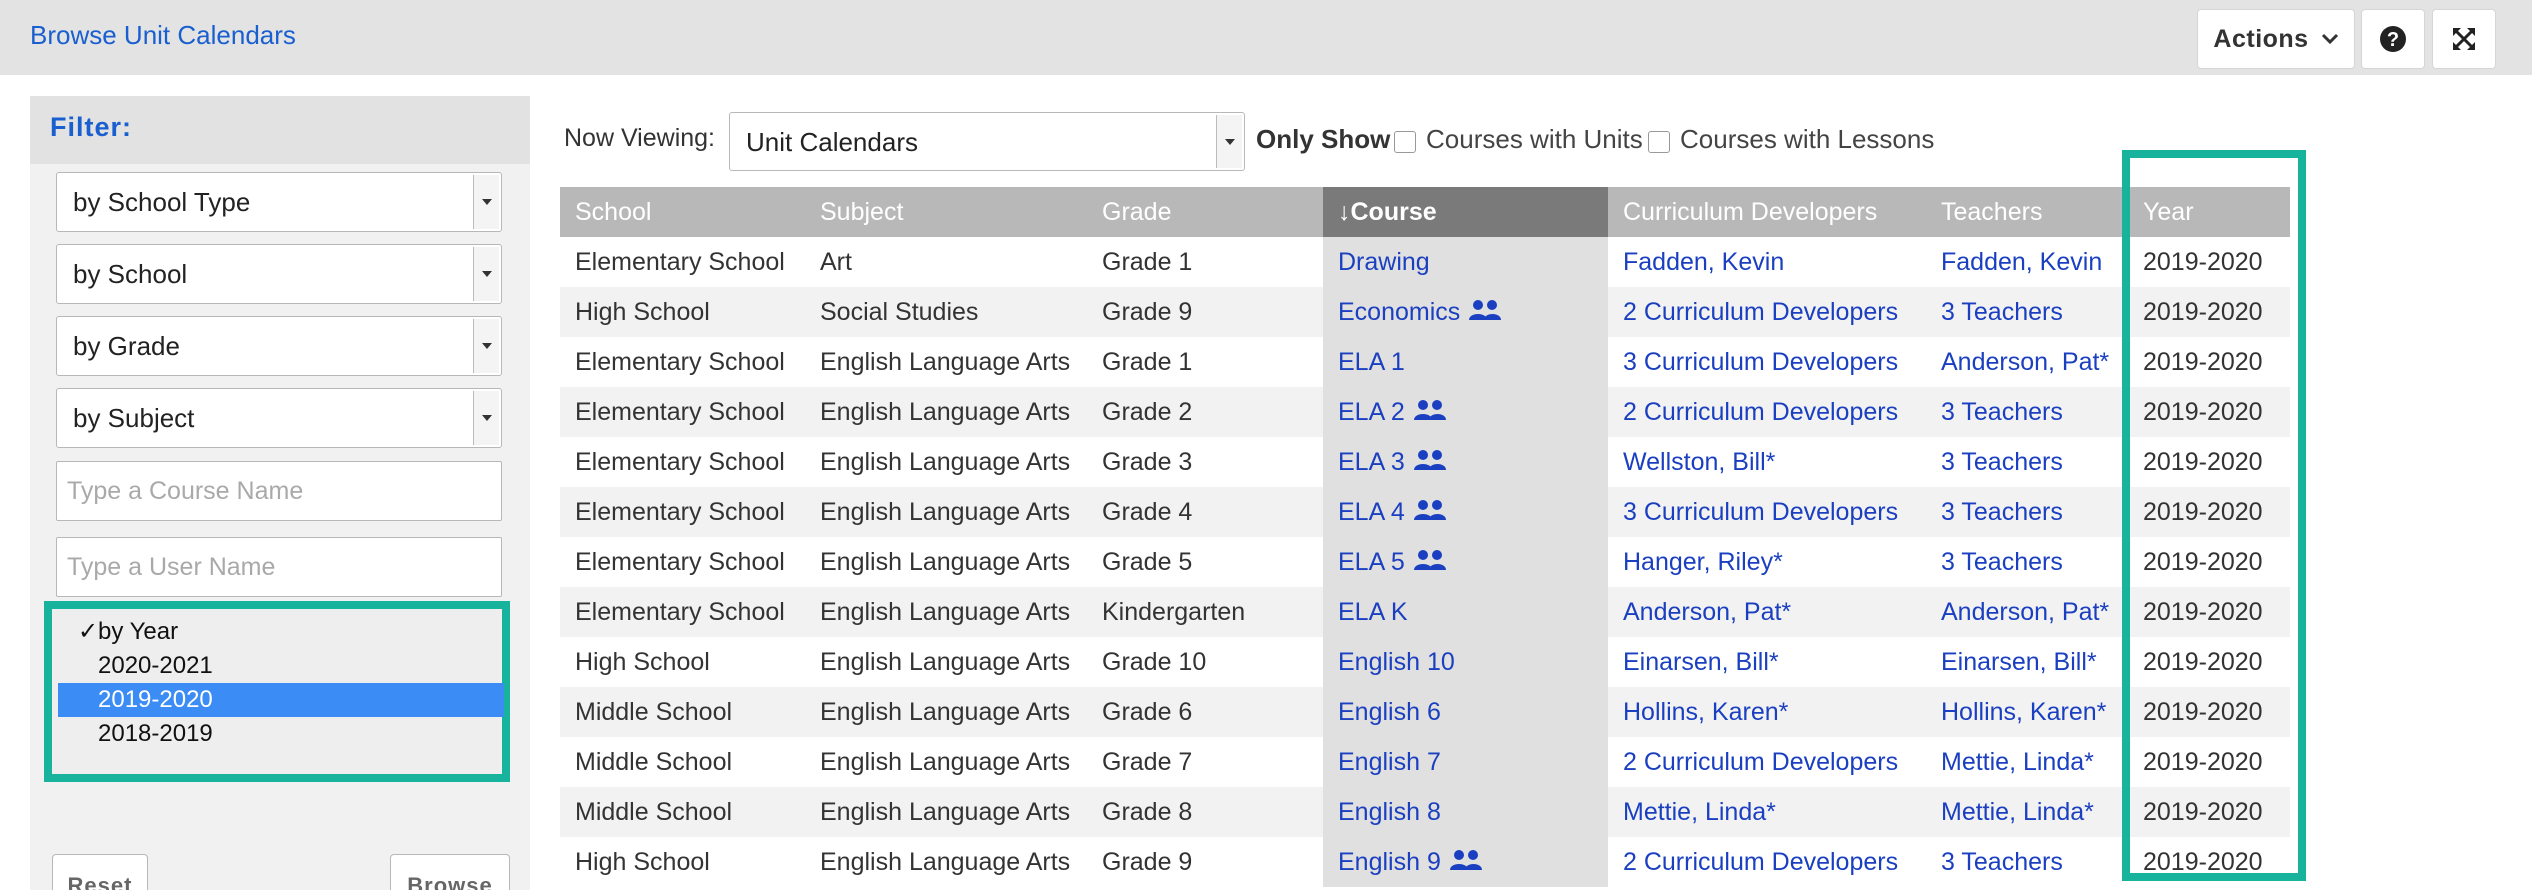  What do you see at coordinates (155, 733) in the screenshot?
I see `year-option-label: 2018-2019` at bounding box center [155, 733].